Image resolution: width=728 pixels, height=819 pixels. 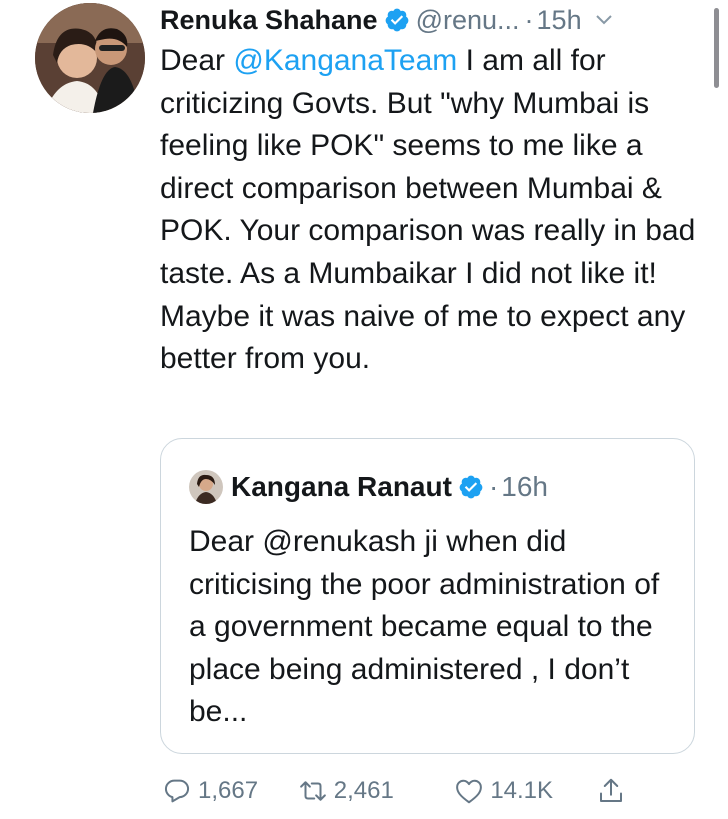 What do you see at coordinates (363, 790) in the screenshot?
I see `retweet-count: 2,461` at bounding box center [363, 790].